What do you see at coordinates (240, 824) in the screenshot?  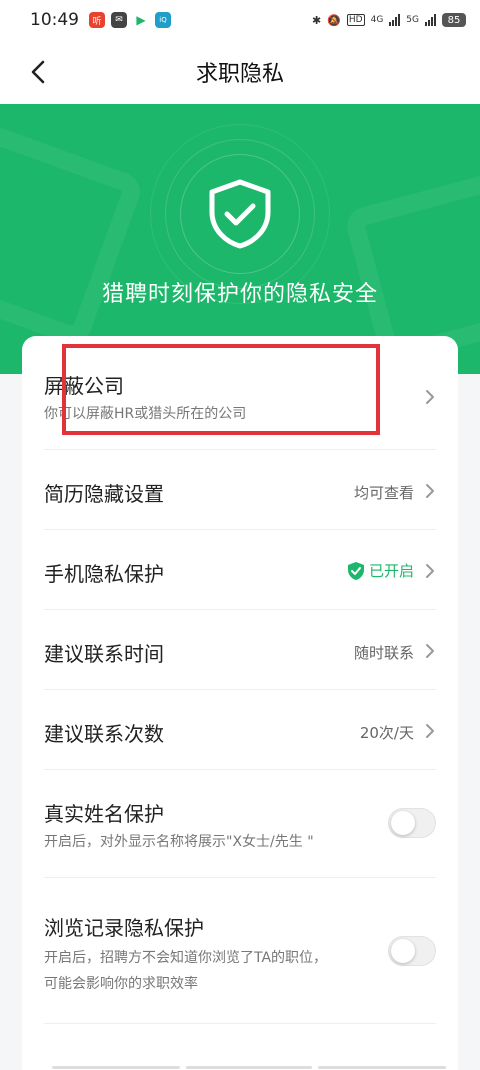 I see `setting-real-name: 真实姓名保护 开启后，对外显示名称将展示"X女士/先生 "` at bounding box center [240, 824].